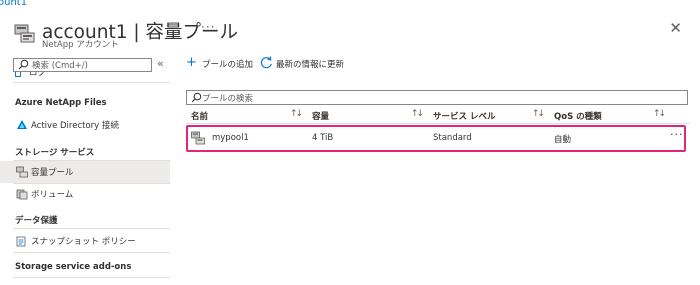 The height and width of the screenshot is (285, 700). I want to click on section-storage-service: ストレージ サービス, so click(55, 153).